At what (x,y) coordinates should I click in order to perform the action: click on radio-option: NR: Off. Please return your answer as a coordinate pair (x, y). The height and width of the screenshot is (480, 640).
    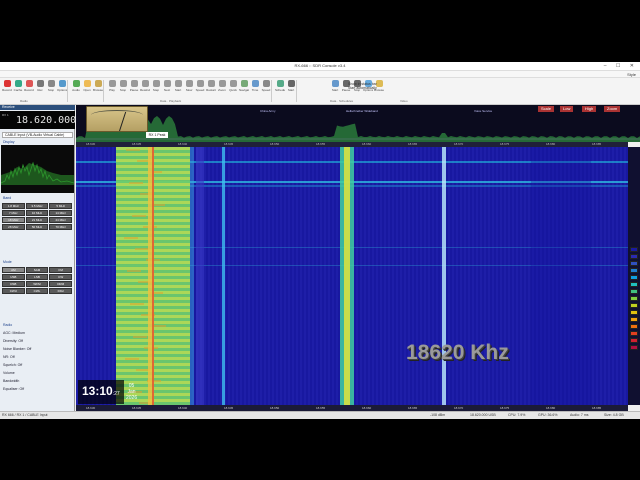
    Looking at the image, I should click on (9, 357).